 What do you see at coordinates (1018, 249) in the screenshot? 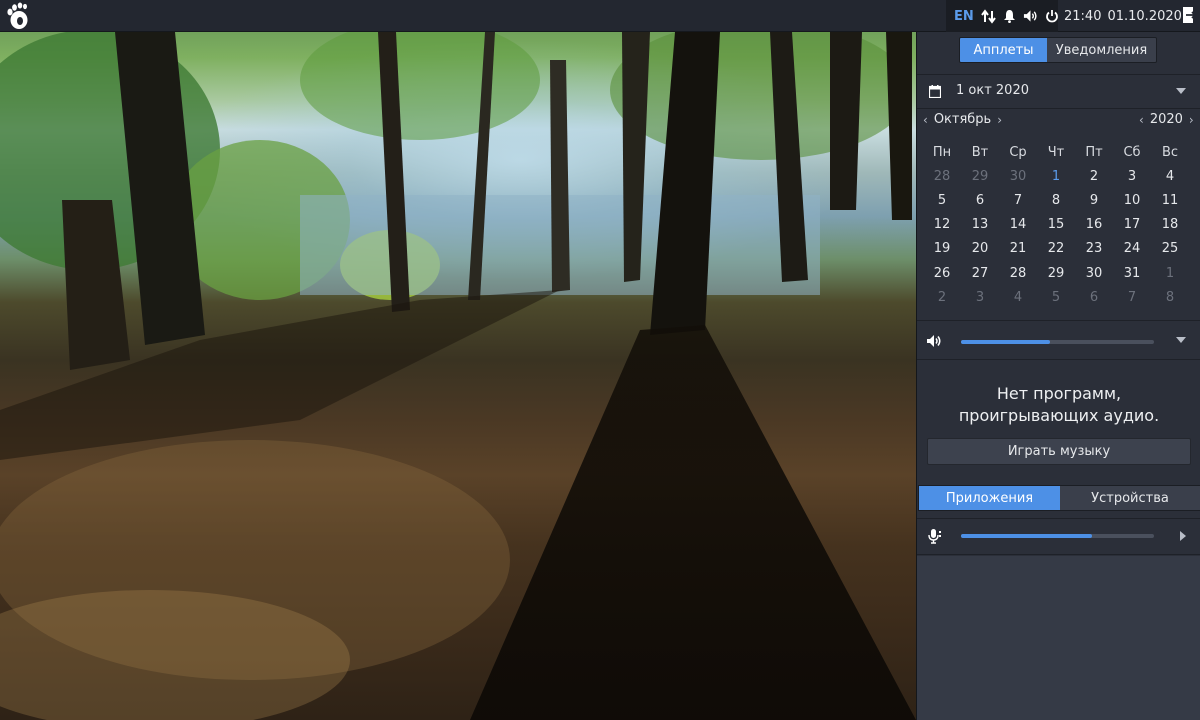
I see `calendar-day: 21` at bounding box center [1018, 249].